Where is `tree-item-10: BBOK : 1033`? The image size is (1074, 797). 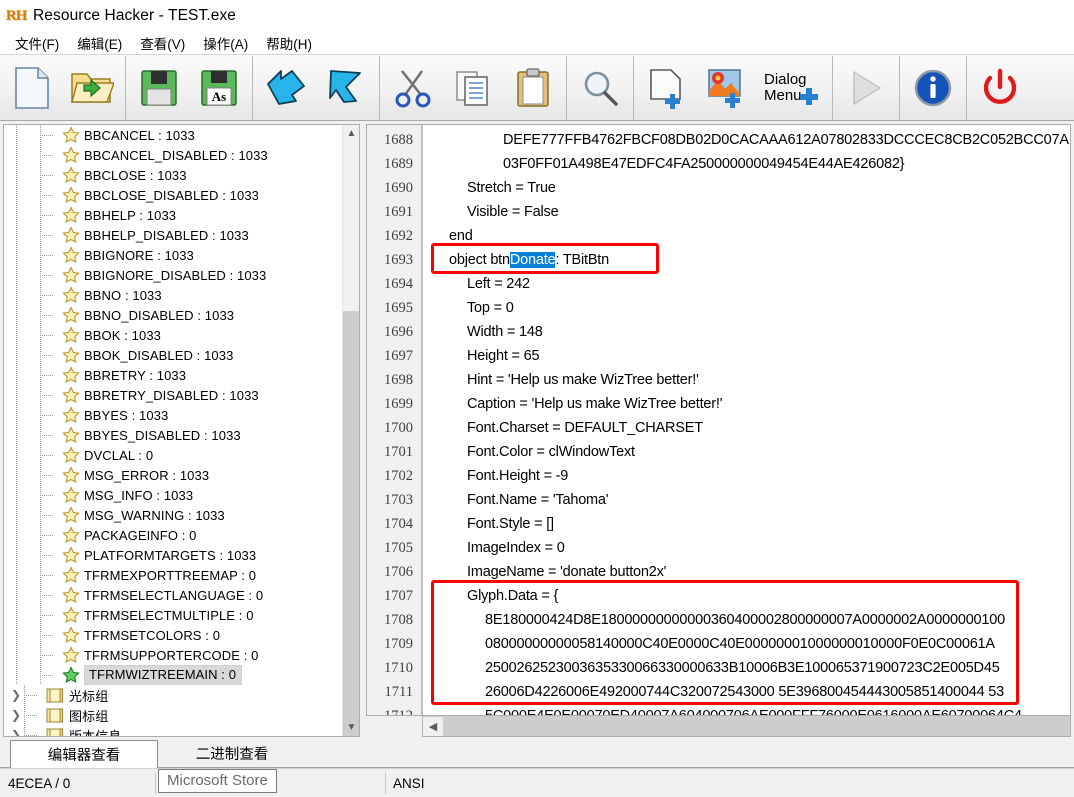 tree-item-10: BBOK : 1033 is located at coordinates (173, 335).